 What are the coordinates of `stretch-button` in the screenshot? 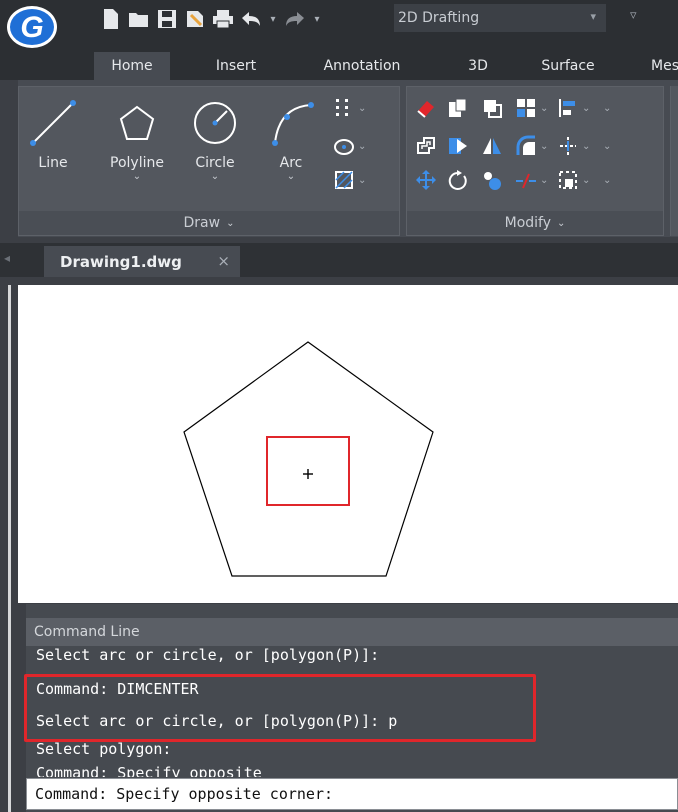 It's located at (461, 146).